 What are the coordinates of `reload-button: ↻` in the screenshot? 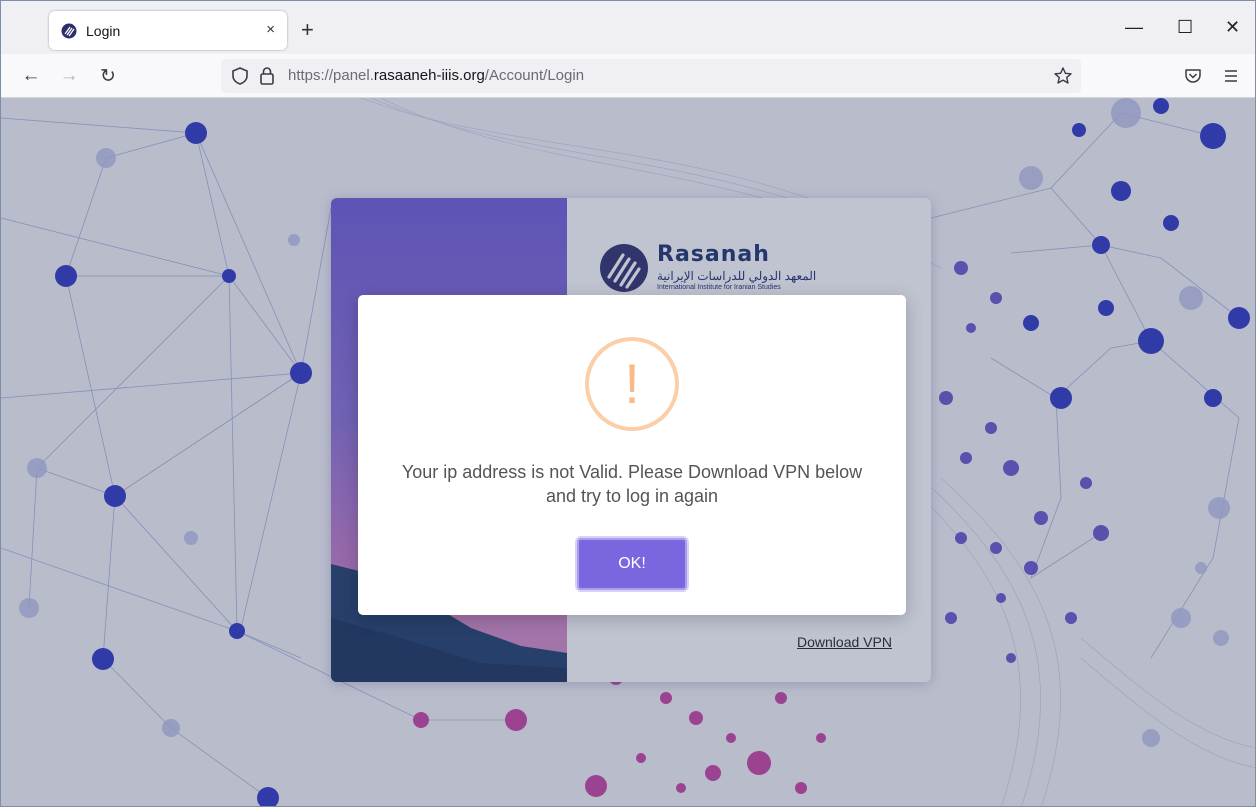 It's located at (108, 76).